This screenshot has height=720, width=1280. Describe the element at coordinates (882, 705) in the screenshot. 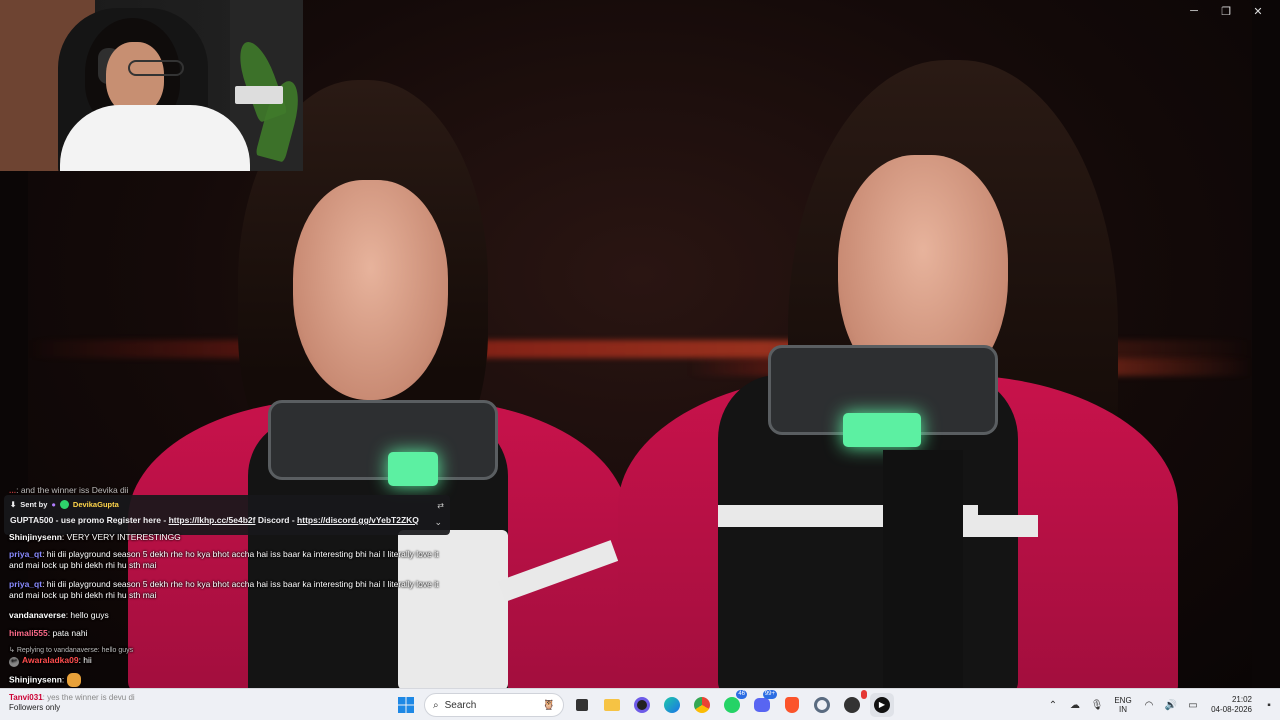

I see `media-player-icon: ▶` at that location.